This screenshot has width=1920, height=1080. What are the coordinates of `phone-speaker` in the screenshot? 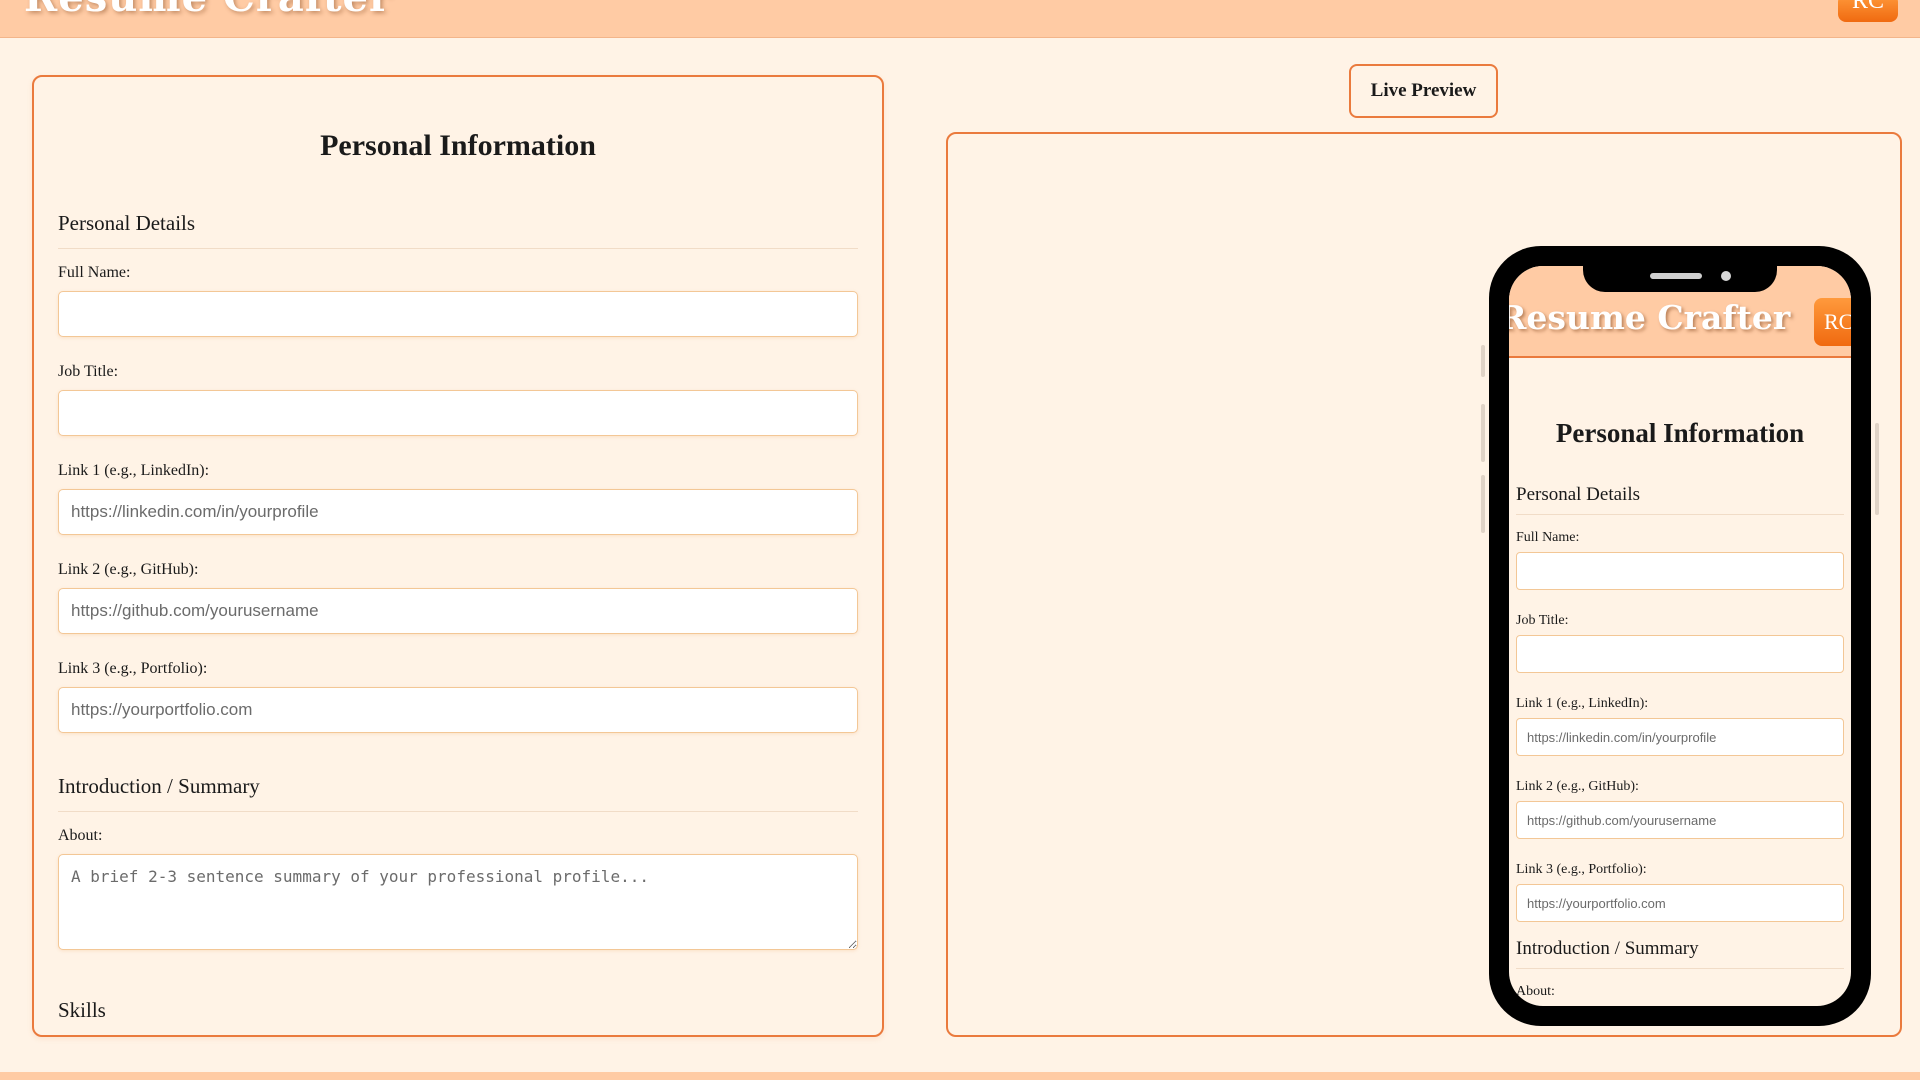 It's located at (1676, 276).